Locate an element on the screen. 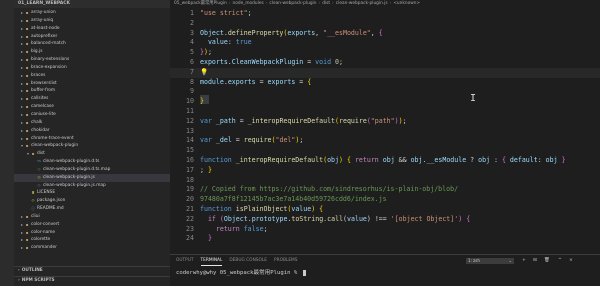 The image size is (600, 286). tree-item: ♜ LICENSE is located at coordinates (92, 193).